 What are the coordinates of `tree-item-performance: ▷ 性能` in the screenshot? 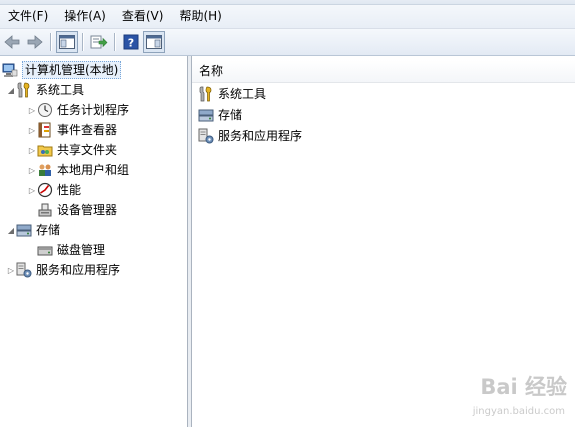 It's located at (54, 190).